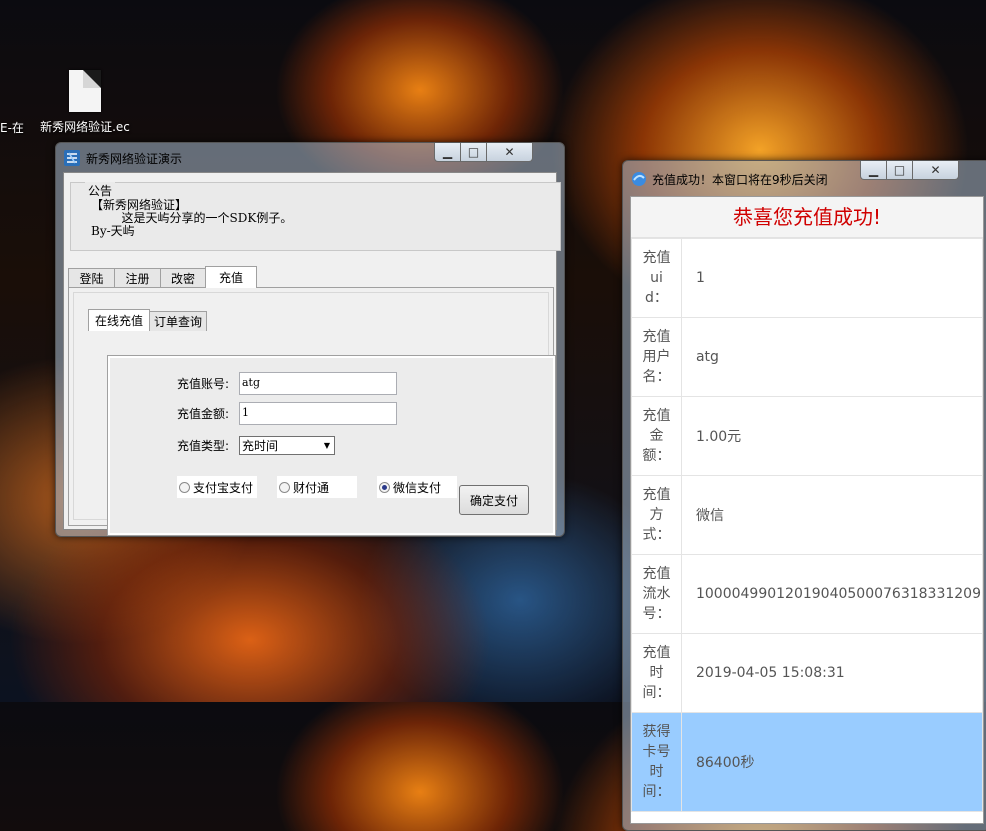  I want to click on info-key: 充值方式：, so click(656, 515).